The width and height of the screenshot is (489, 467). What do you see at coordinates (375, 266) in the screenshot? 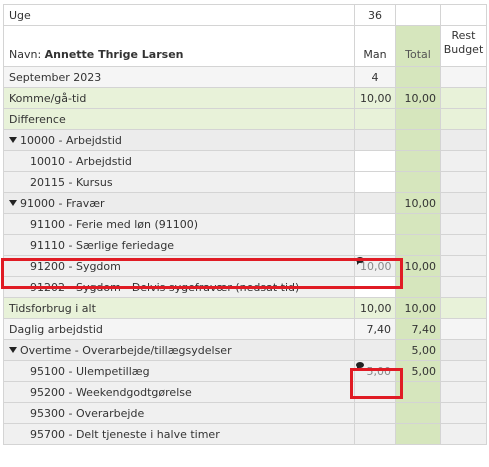
I see `man-input-91200: 10,00` at bounding box center [375, 266].